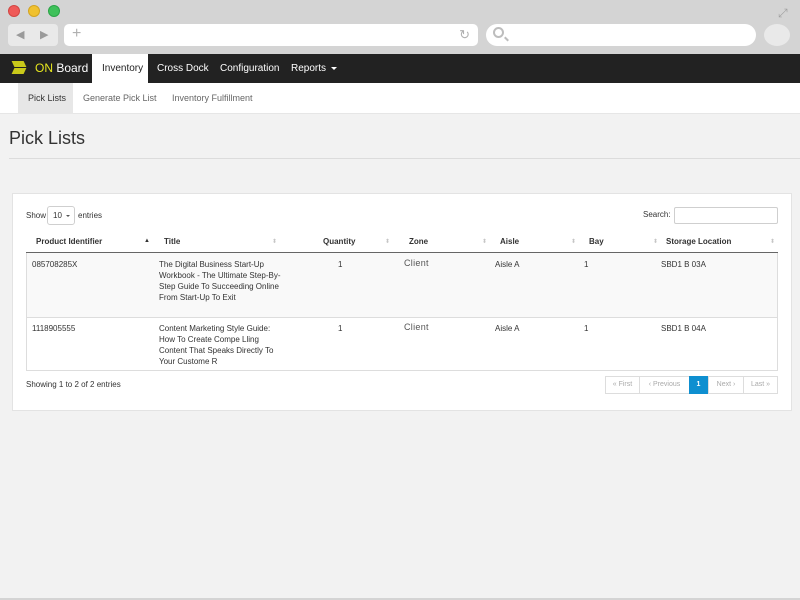 This screenshot has height=600, width=800. I want to click on browser-chrome: ◀ ▶ + ↻ ⤢, so click(400, 27).